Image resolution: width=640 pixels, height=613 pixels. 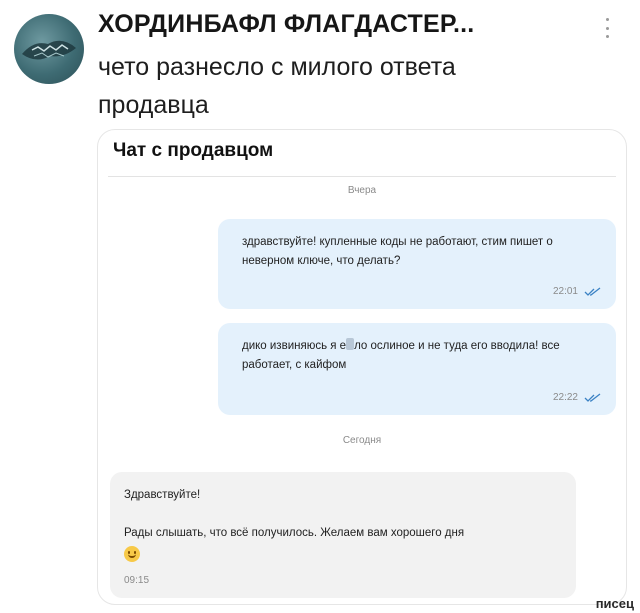 What do you see at coordinates (362, 190) in the screenshot?
I see `date-separator-yesterday: Вчера` at bounding box center [362, 190].